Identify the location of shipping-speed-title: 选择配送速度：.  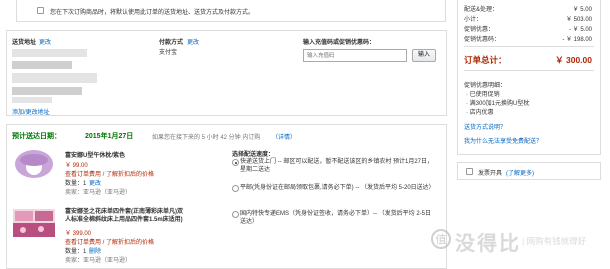
(253, 155).